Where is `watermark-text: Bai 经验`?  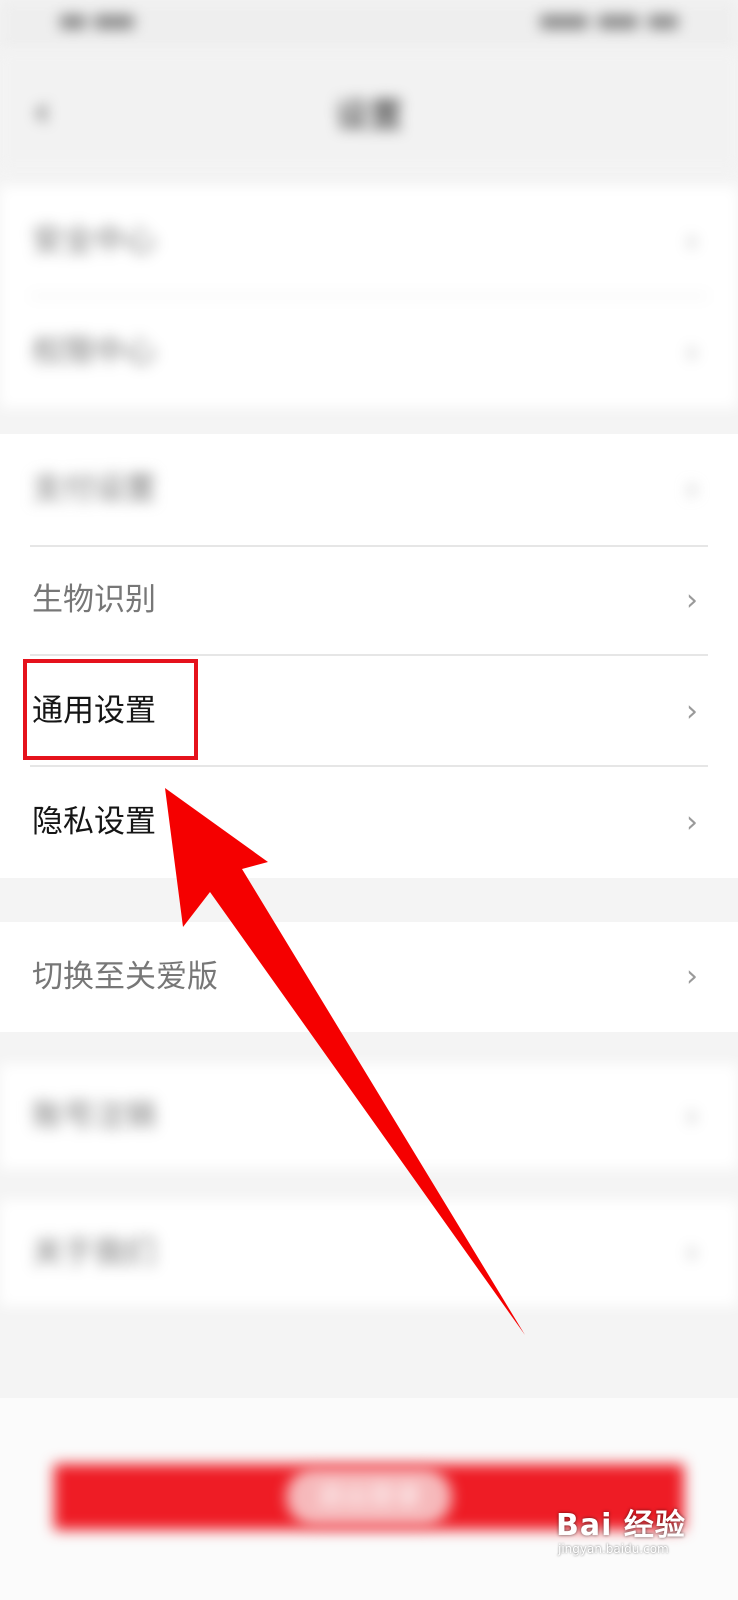
watermark-text: Bai 经验 is located at coordinates (621, 1525).